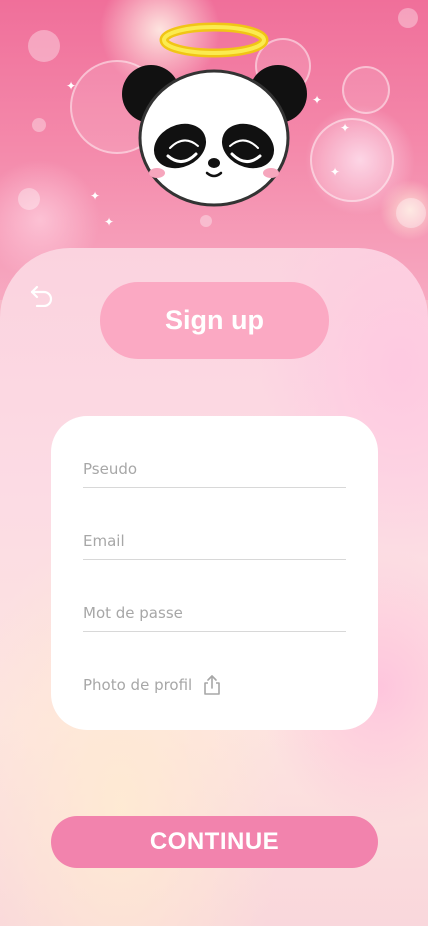 Image resolution: width=428 pixels, height=926 pixels. I want to click on pseudo-input, so click(214, 469).